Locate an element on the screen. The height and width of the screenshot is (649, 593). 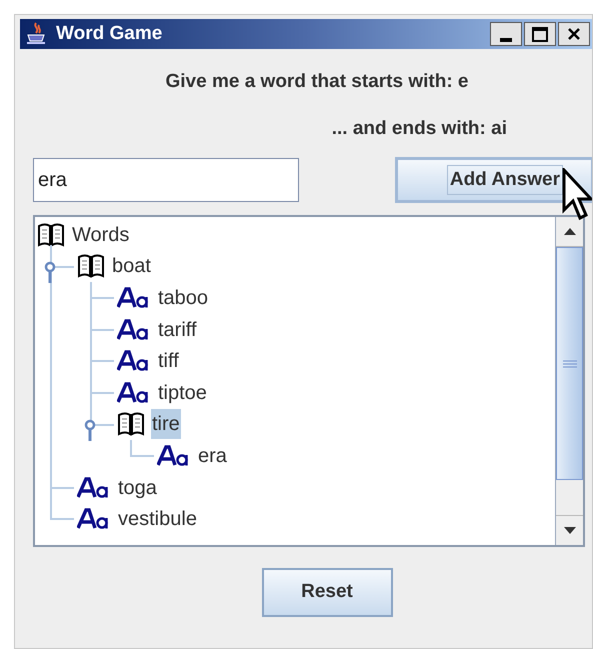
tree-node-label: taboo is located at coordinates (183, 297).